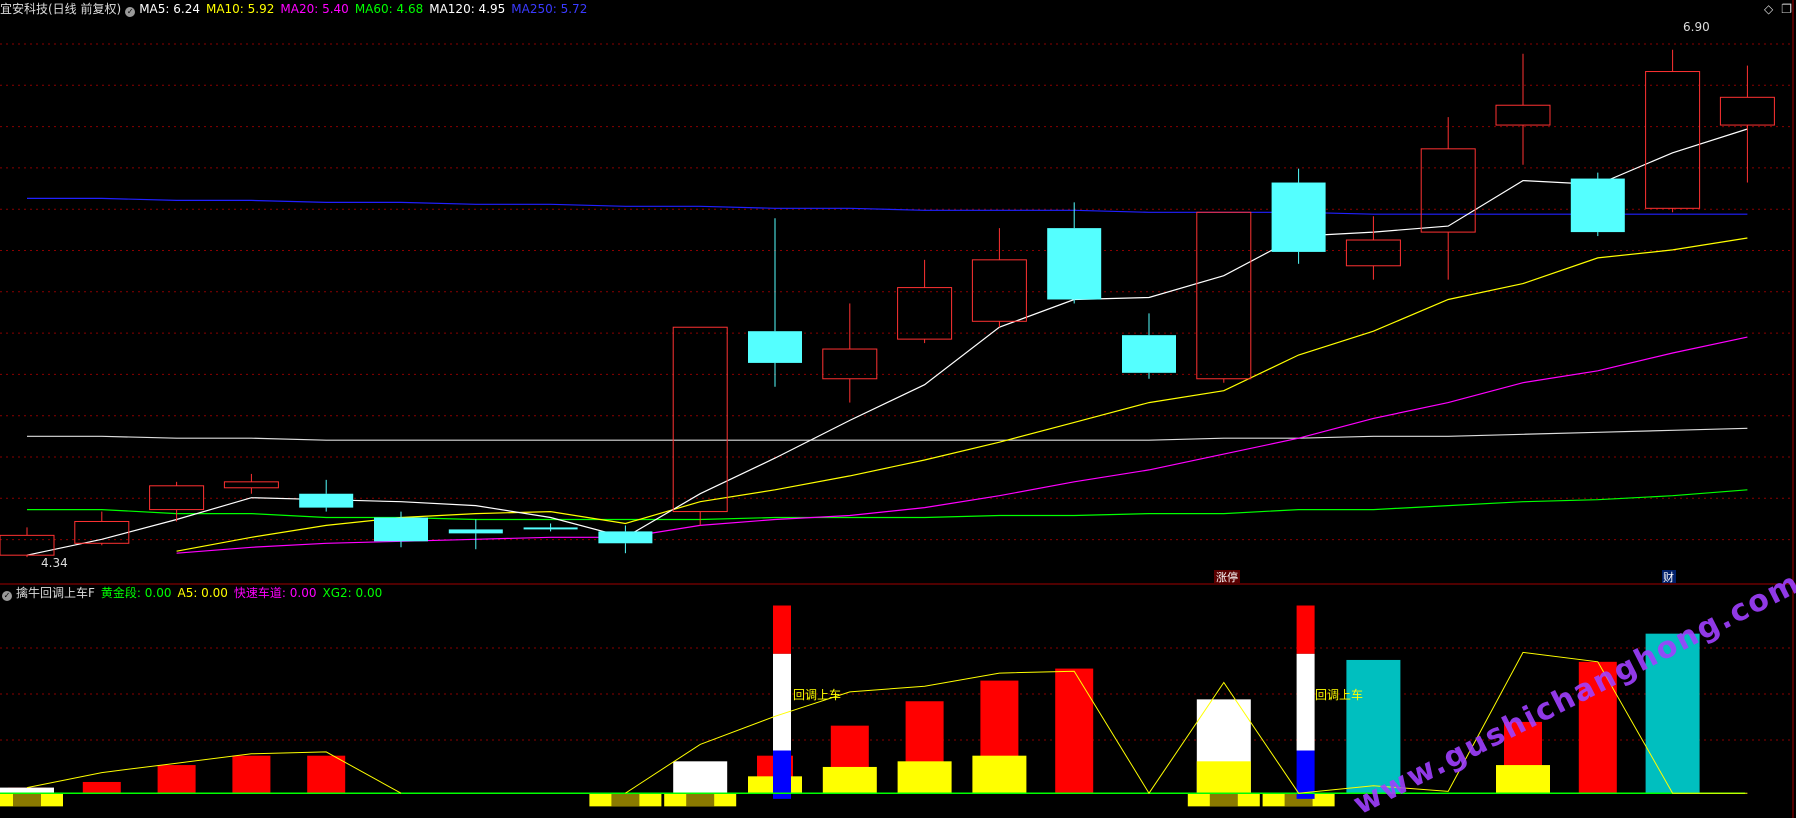  I want to click on diamond-icon: ◇, so click(1768, 9).